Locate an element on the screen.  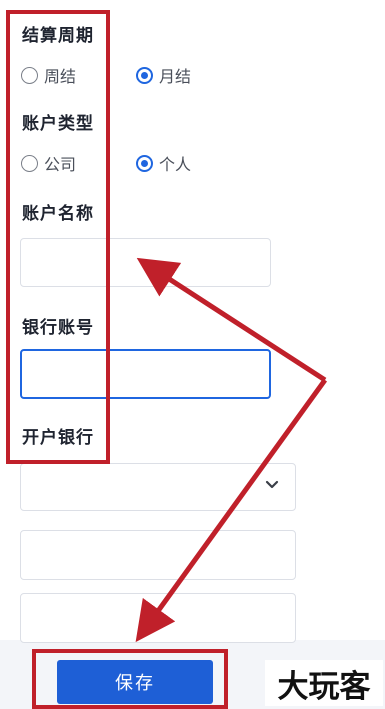
opening-bank-select is located at coordinates (158, 487).